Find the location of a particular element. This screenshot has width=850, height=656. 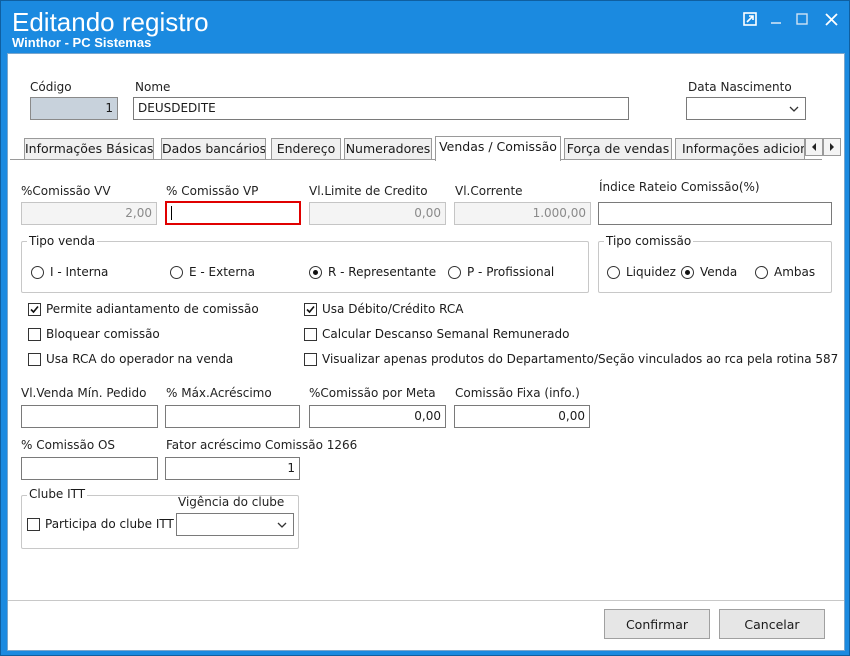

tipo-venda-title: Tipo venda is located at coordinates (62, 241).